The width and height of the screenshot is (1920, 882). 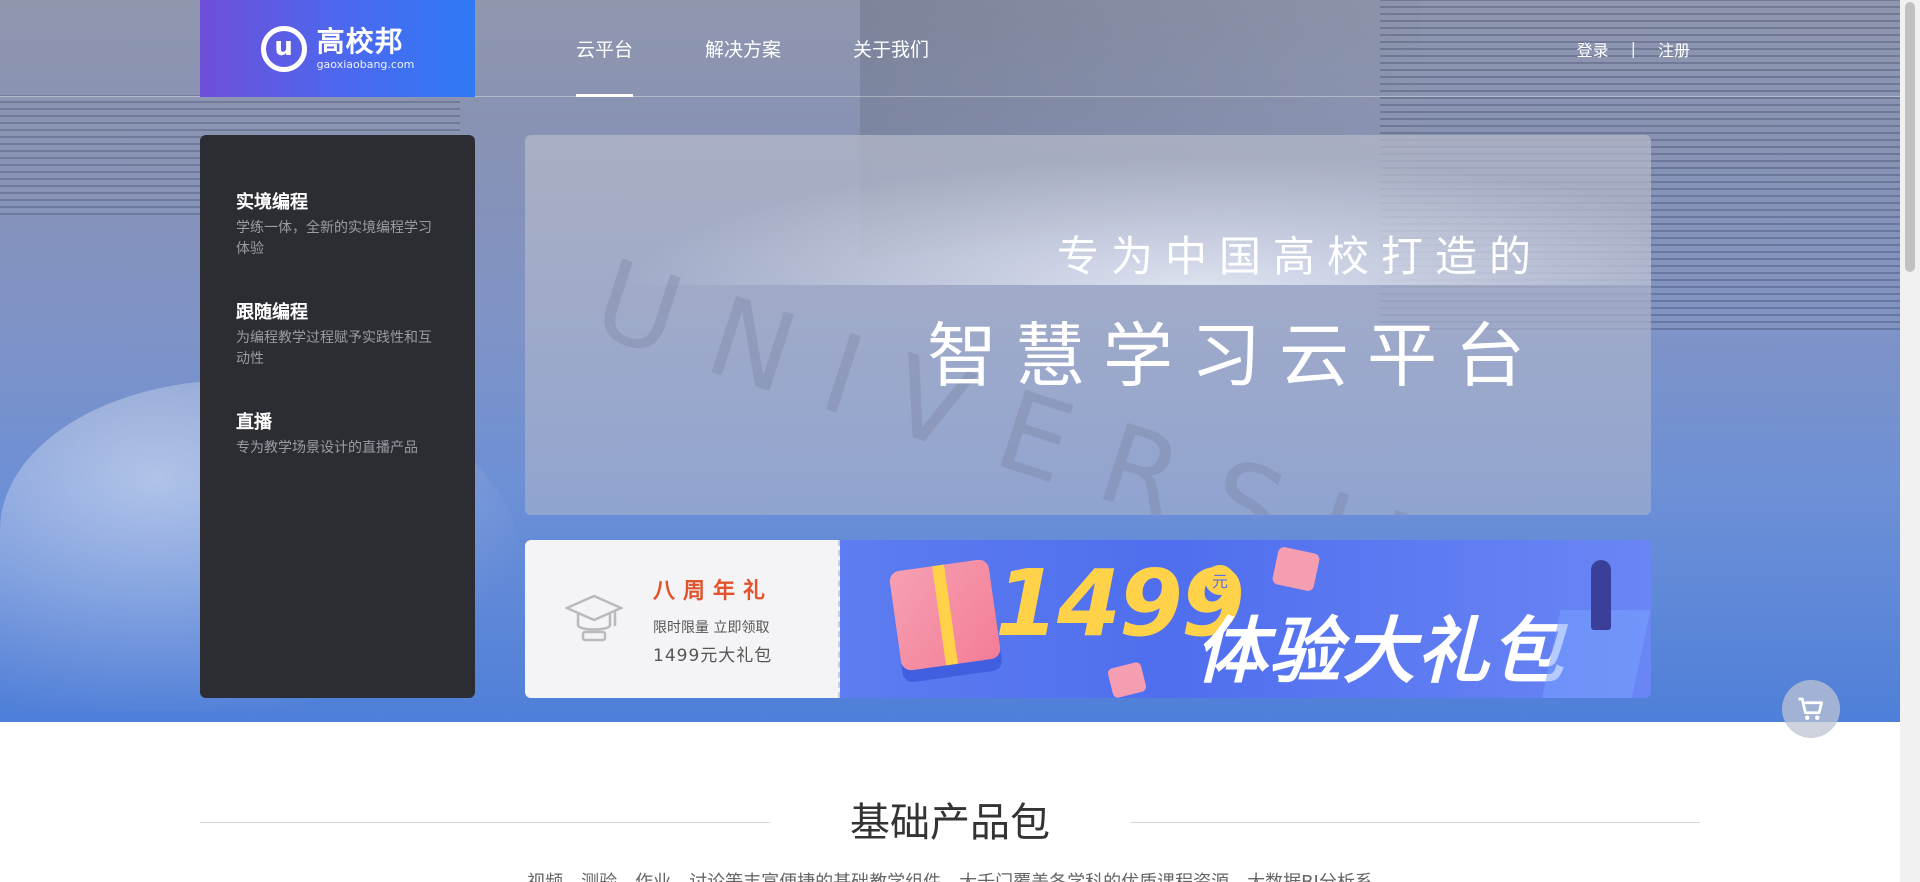 What do you see at coordinates (713, 655) in the screenshot?
I see `promo-package-label: 1499元大礼包` at bounding box center [713, 655].